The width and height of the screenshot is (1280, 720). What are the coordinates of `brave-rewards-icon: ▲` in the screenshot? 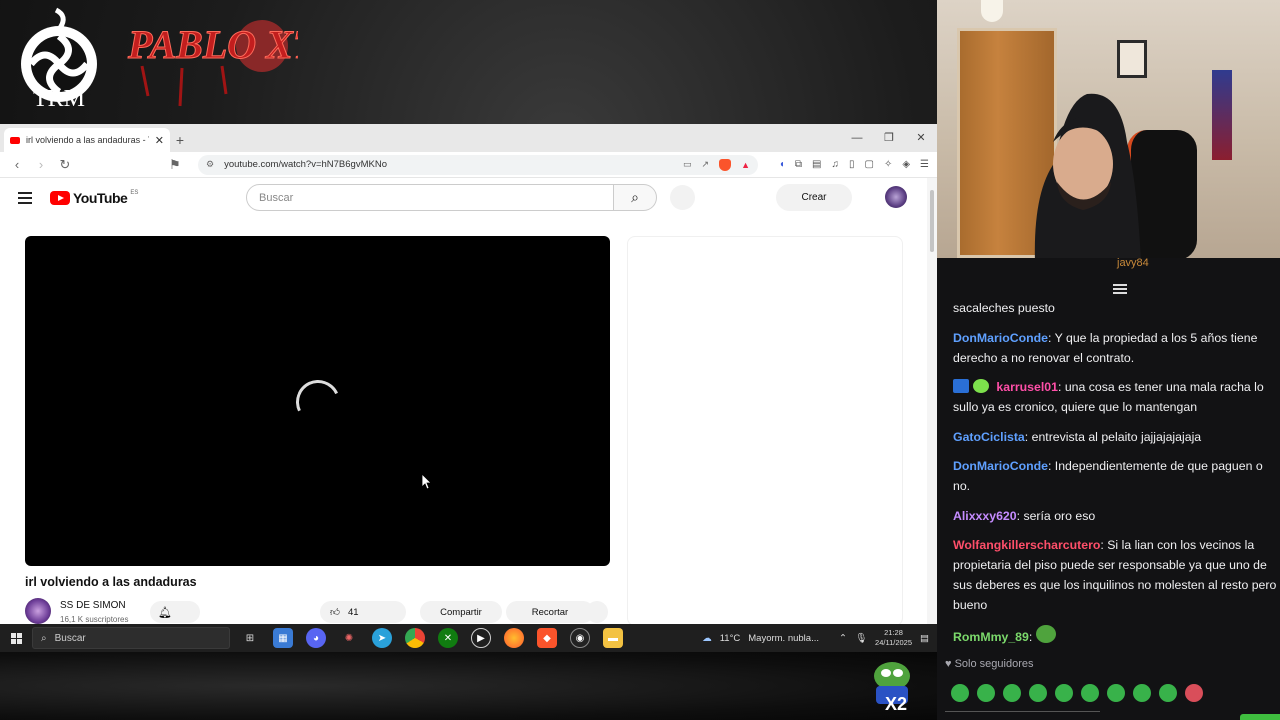 It's located at (745, 165).